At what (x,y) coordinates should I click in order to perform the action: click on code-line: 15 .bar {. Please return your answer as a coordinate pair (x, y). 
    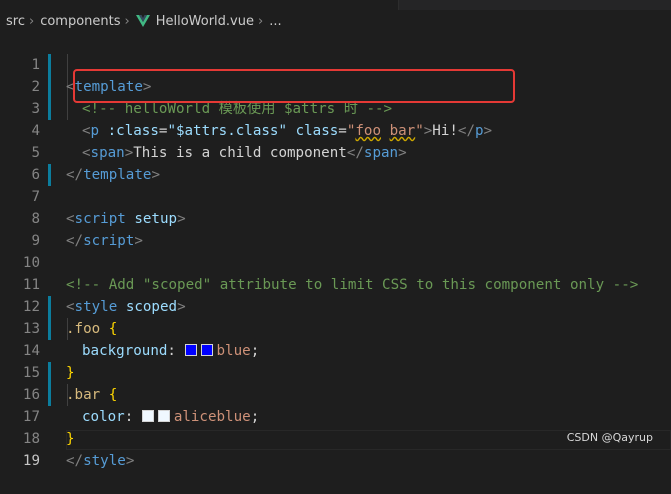
    Looking at the image, I should click on (335, 371).